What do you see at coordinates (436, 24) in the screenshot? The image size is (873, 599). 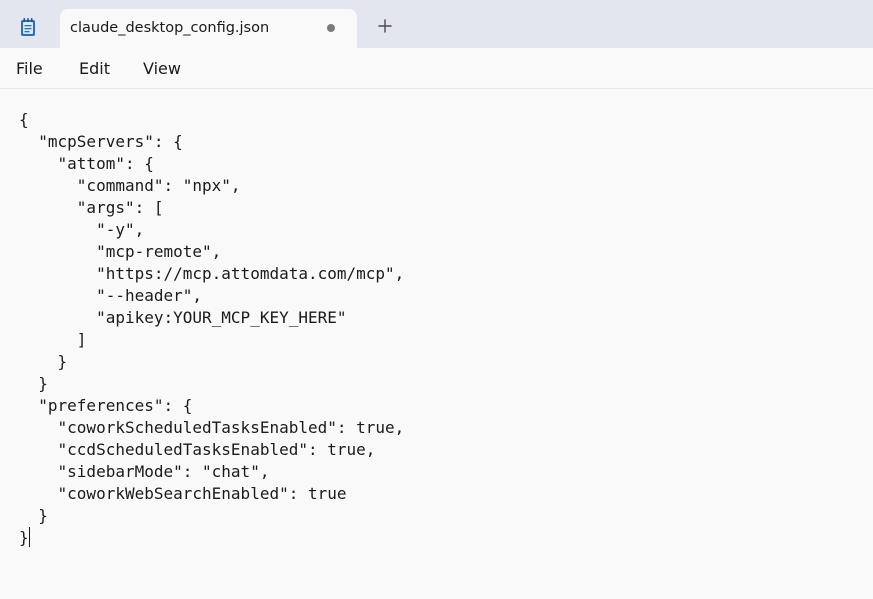 I see `title-bar: claude_desktop_config.json` at bounding box center [436, 24].